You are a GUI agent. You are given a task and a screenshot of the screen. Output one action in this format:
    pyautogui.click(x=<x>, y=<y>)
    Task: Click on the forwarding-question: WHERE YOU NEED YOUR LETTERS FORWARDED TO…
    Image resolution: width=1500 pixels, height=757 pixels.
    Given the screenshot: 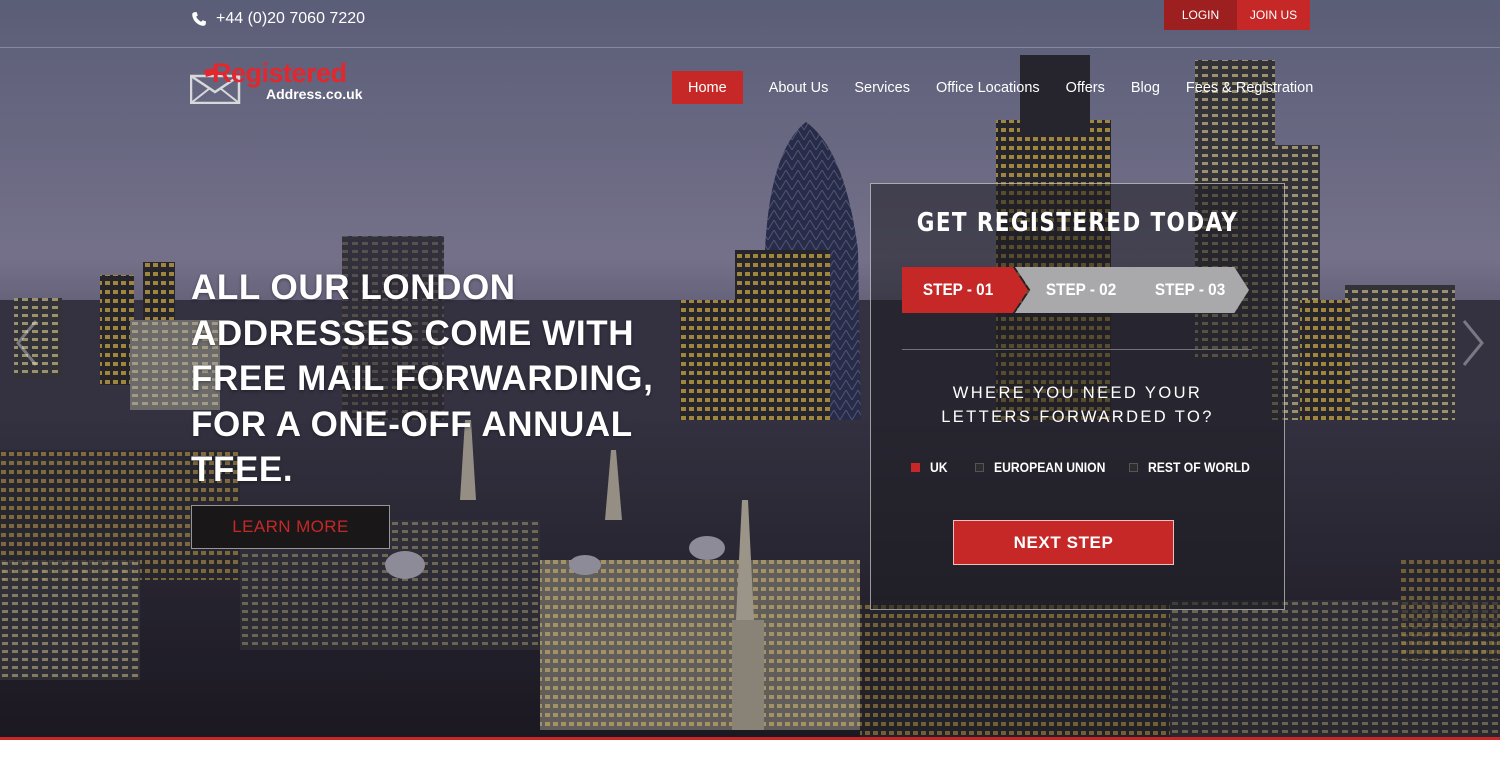 What is the action you would take?
    pyautogui.click(x=1077, y=405)
    